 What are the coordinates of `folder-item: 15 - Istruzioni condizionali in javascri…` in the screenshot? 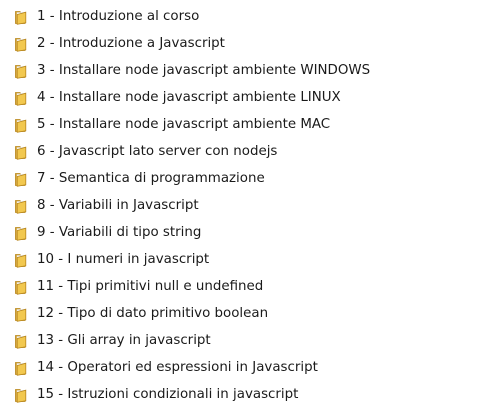 It's located at (251, 394).